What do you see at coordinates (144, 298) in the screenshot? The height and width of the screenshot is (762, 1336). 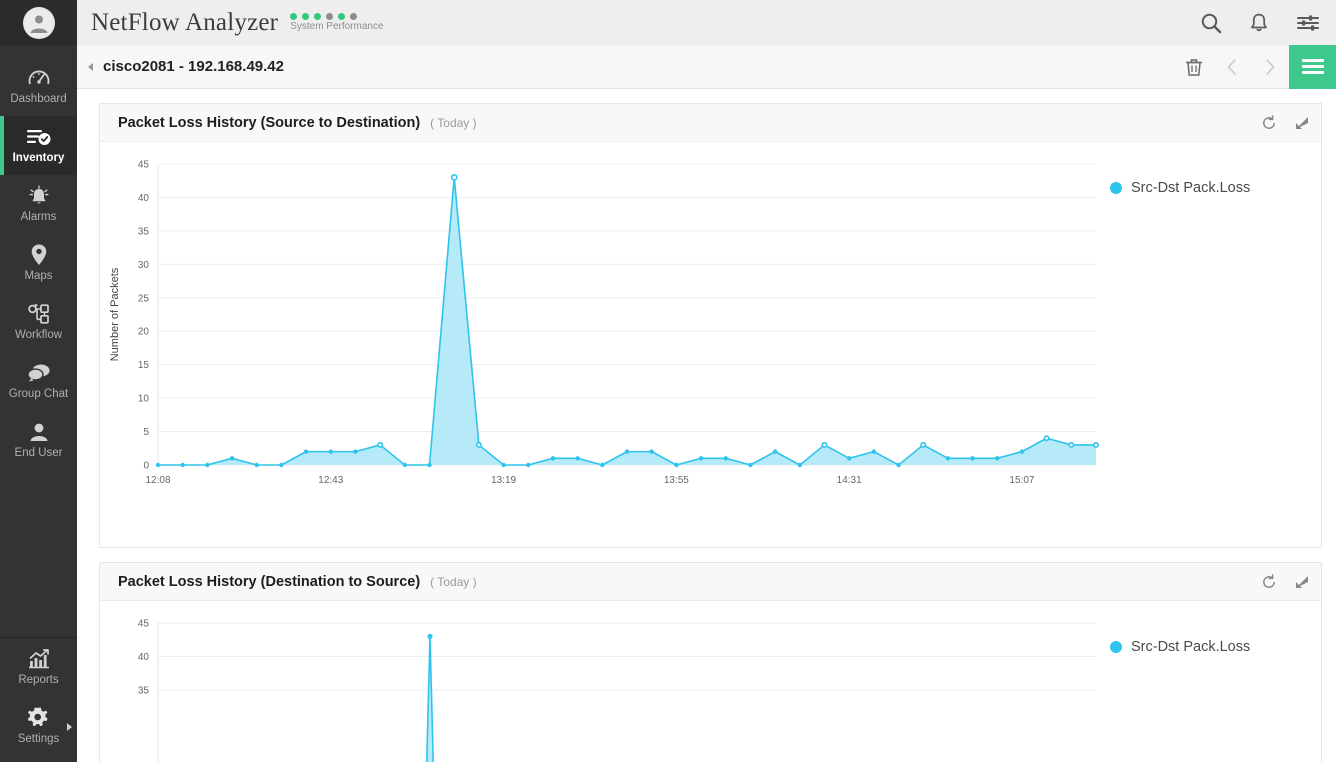 I see `svg-text: 25` at bounding box center [144, 298].